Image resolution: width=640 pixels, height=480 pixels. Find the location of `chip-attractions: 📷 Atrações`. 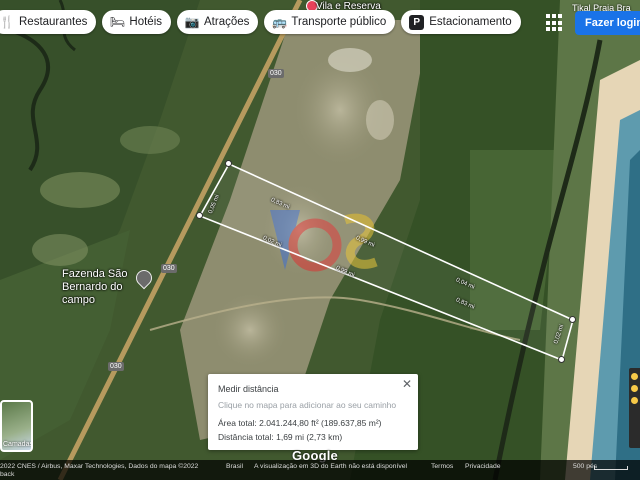

chip-attractions: 📷 Atrações is located at coordinates (218, 22).